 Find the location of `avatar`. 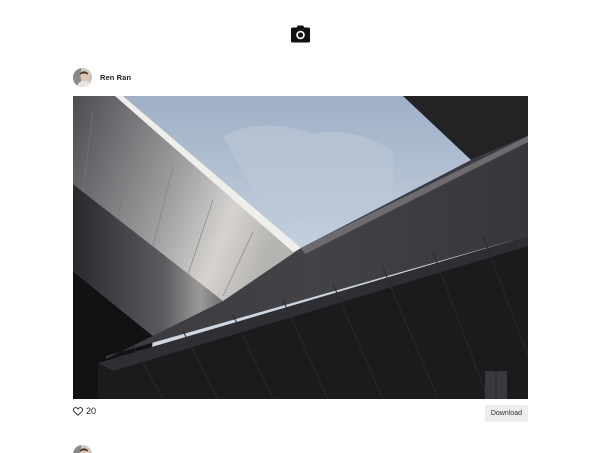

avatar is located at coordinates (82, 77).